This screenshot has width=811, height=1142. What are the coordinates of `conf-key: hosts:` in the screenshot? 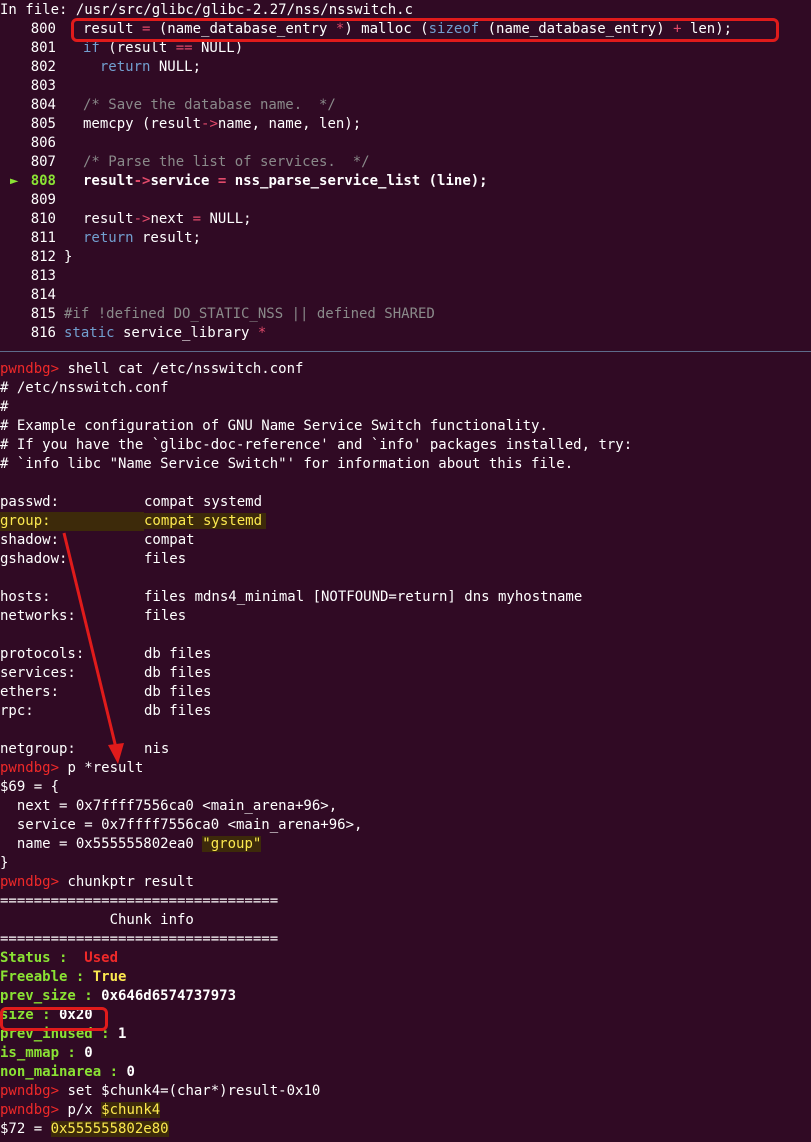 It's located at (25, 597).